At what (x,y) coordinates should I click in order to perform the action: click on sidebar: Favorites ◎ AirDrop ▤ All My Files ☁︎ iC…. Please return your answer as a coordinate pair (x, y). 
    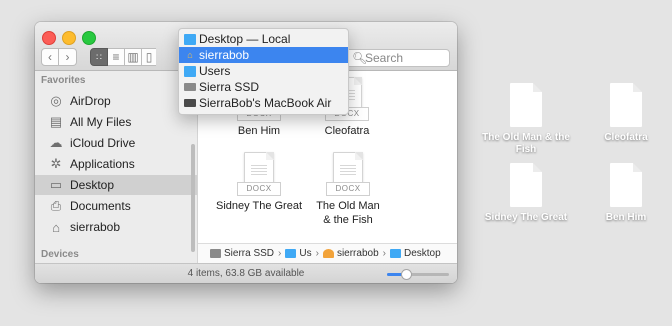
    Looking at the image, I should click on (116, 167).